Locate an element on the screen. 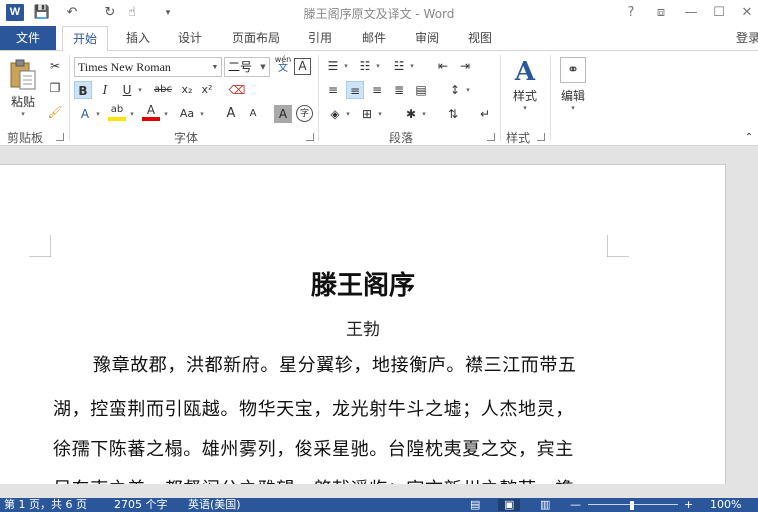 This screenshot has height=512, width=758. line-spacing-dropdown-icon: ▾ is located at coordinates (468, 90).